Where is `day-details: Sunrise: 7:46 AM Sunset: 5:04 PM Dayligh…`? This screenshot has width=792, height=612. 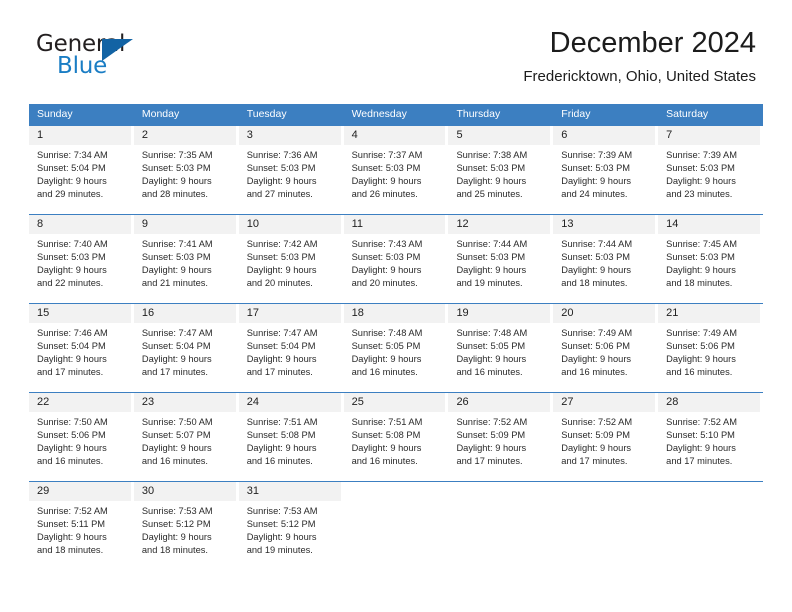
day-details: Sunrise: 7:46 AM Sunset: 5:04 PM Dayligh… is located at coordinates (80, 351).